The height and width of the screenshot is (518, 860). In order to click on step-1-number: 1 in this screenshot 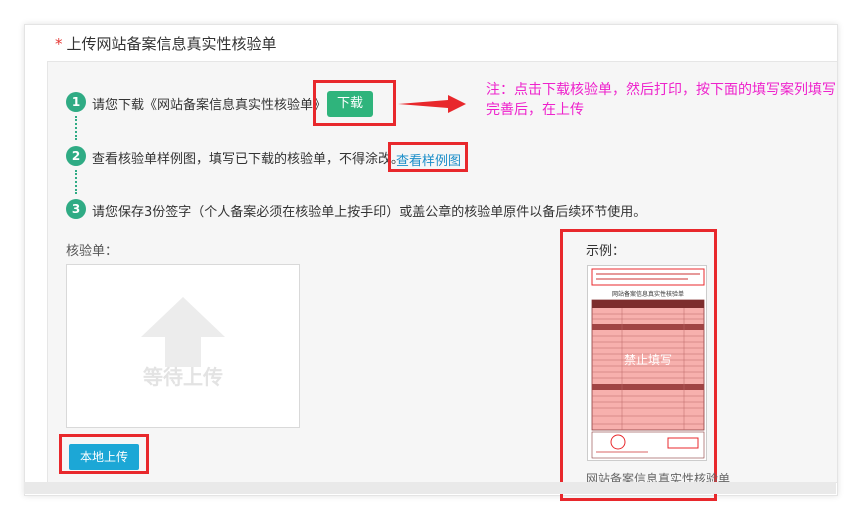, I will do `click(76, 102)`.